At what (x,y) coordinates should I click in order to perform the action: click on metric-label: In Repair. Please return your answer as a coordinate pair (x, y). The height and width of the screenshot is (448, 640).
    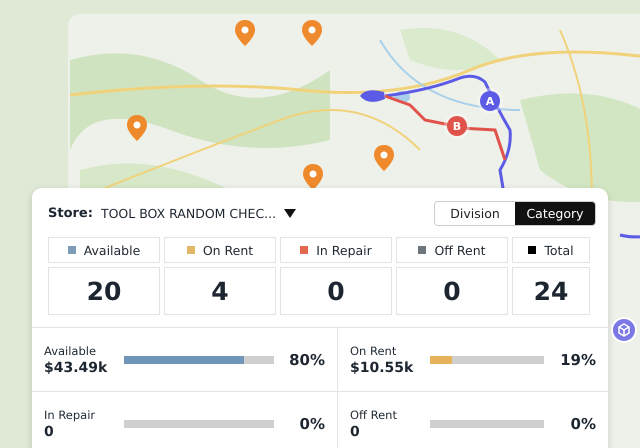
    Looking at the image, I should click on (70, 415).